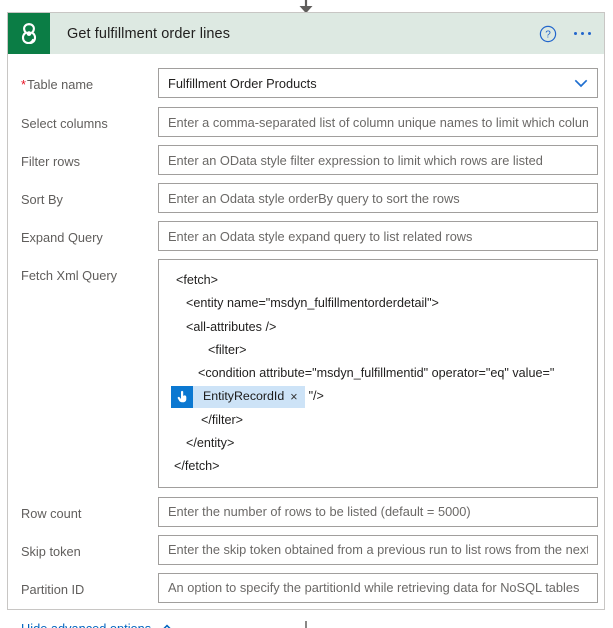 The height and width of the screenshot is (628, 613). I want to click on code-line: <all-attributes />, so click(231, 326).